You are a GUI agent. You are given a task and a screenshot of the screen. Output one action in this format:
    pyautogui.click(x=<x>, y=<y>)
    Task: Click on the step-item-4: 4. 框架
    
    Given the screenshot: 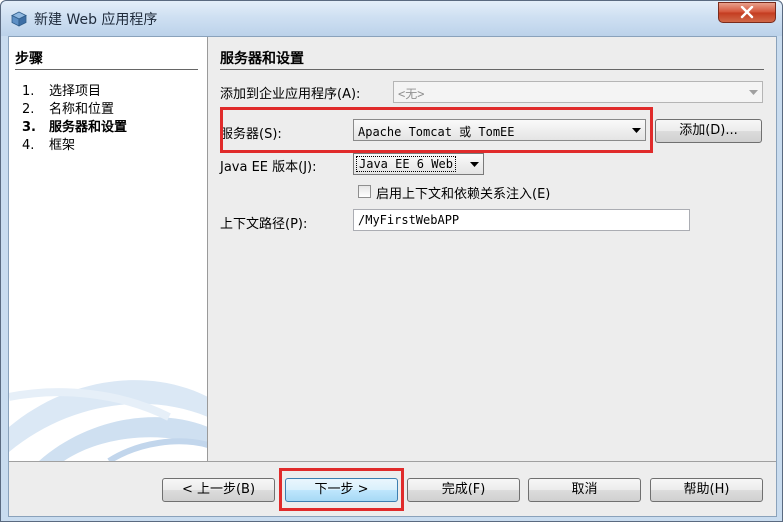 What is the action you would take?
    pyautogui.click(x=48, y=143)
    